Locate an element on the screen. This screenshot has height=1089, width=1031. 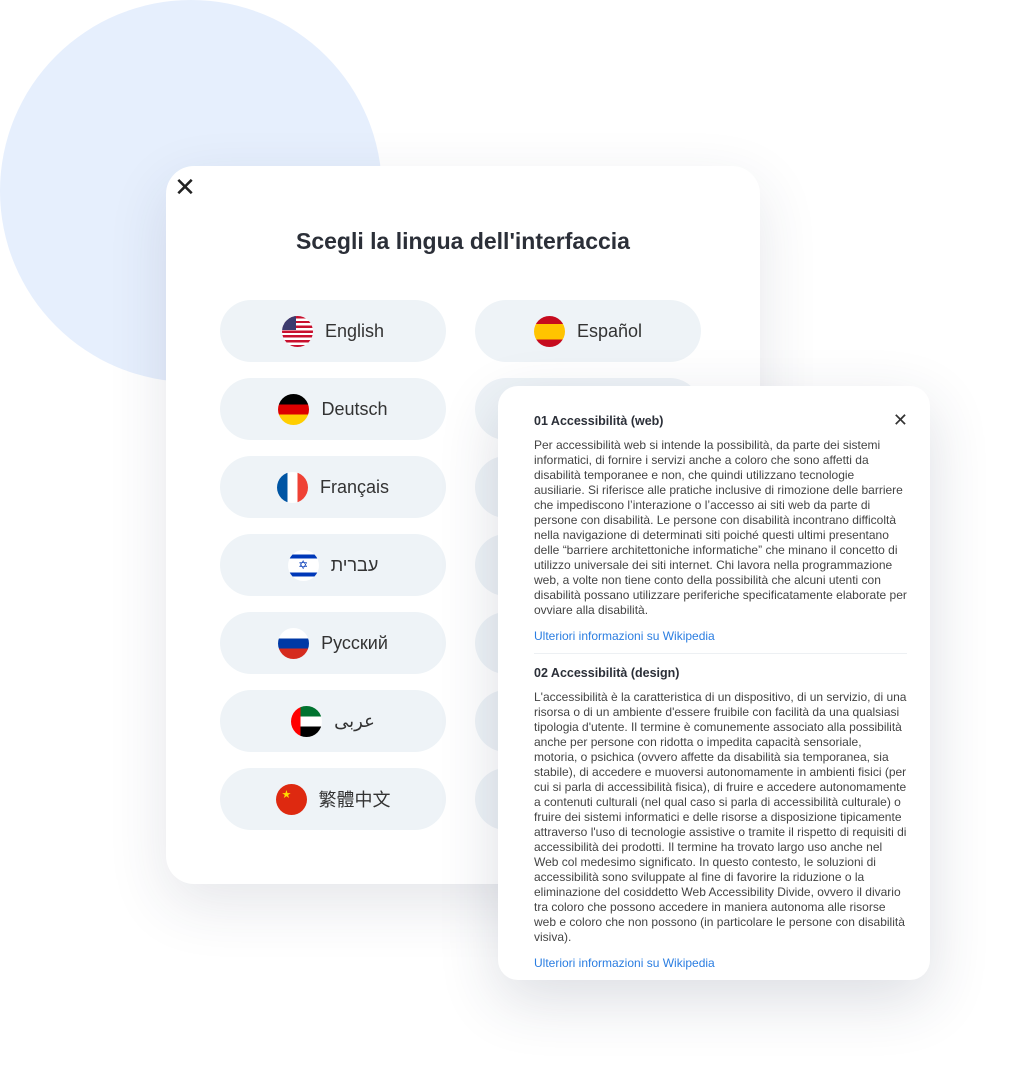
language-label: English is located at coordinates (354, 330).